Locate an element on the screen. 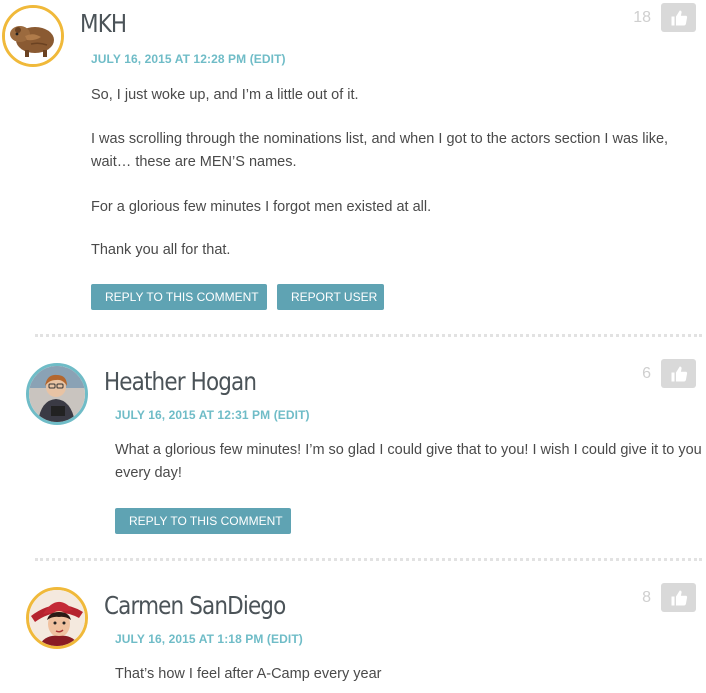 Image resolution: width=706 pixels, height=693 pixels. vote-count: 6 is located at coordinates (646, 373).